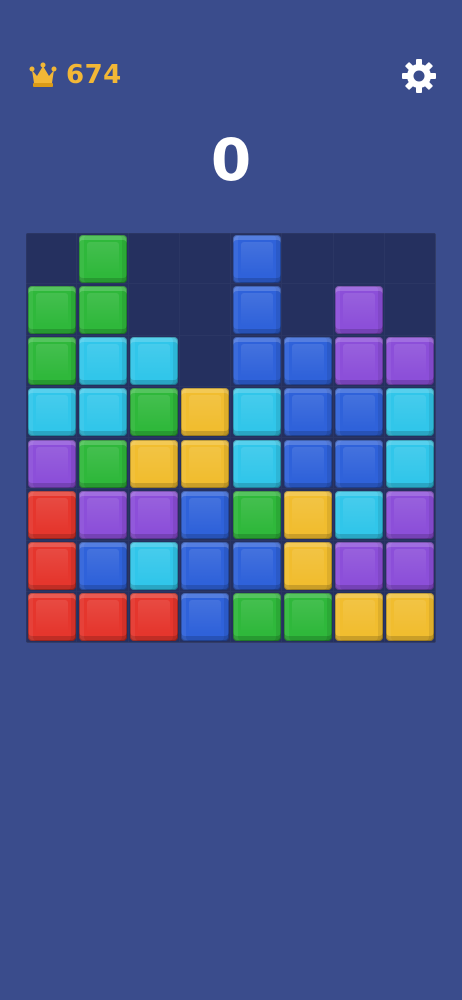 The height and width of the screenshot is (1000, 462). I want to click on best-score-display: 674, so click(75, 75).